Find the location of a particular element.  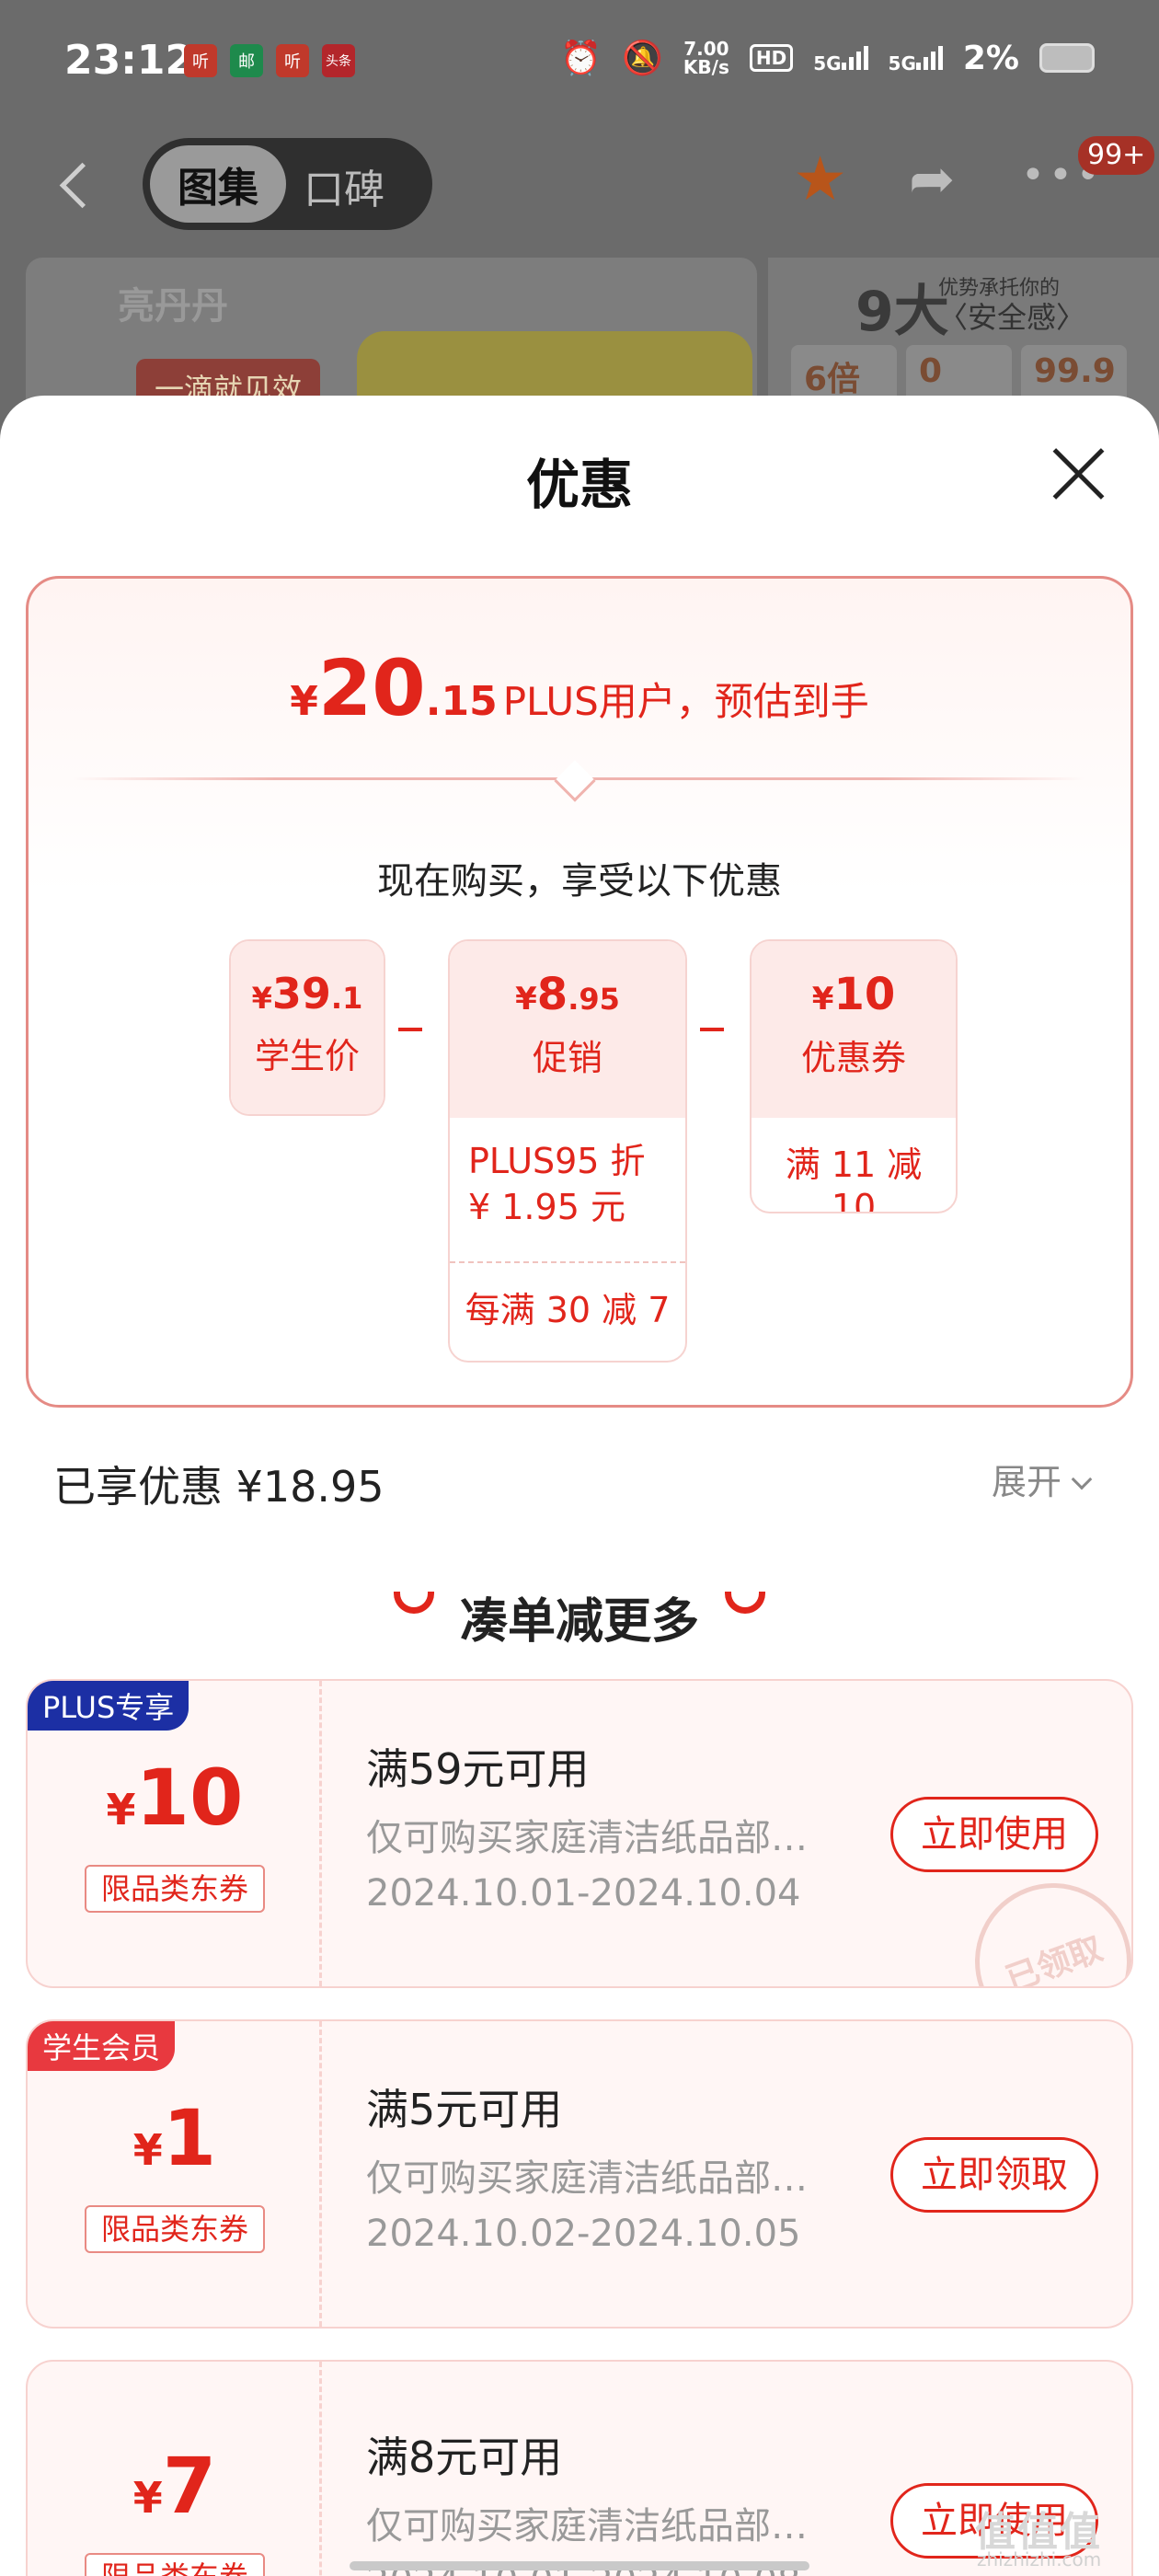

view-segment: 图集 口碑 is located at coordinates (287, 184).